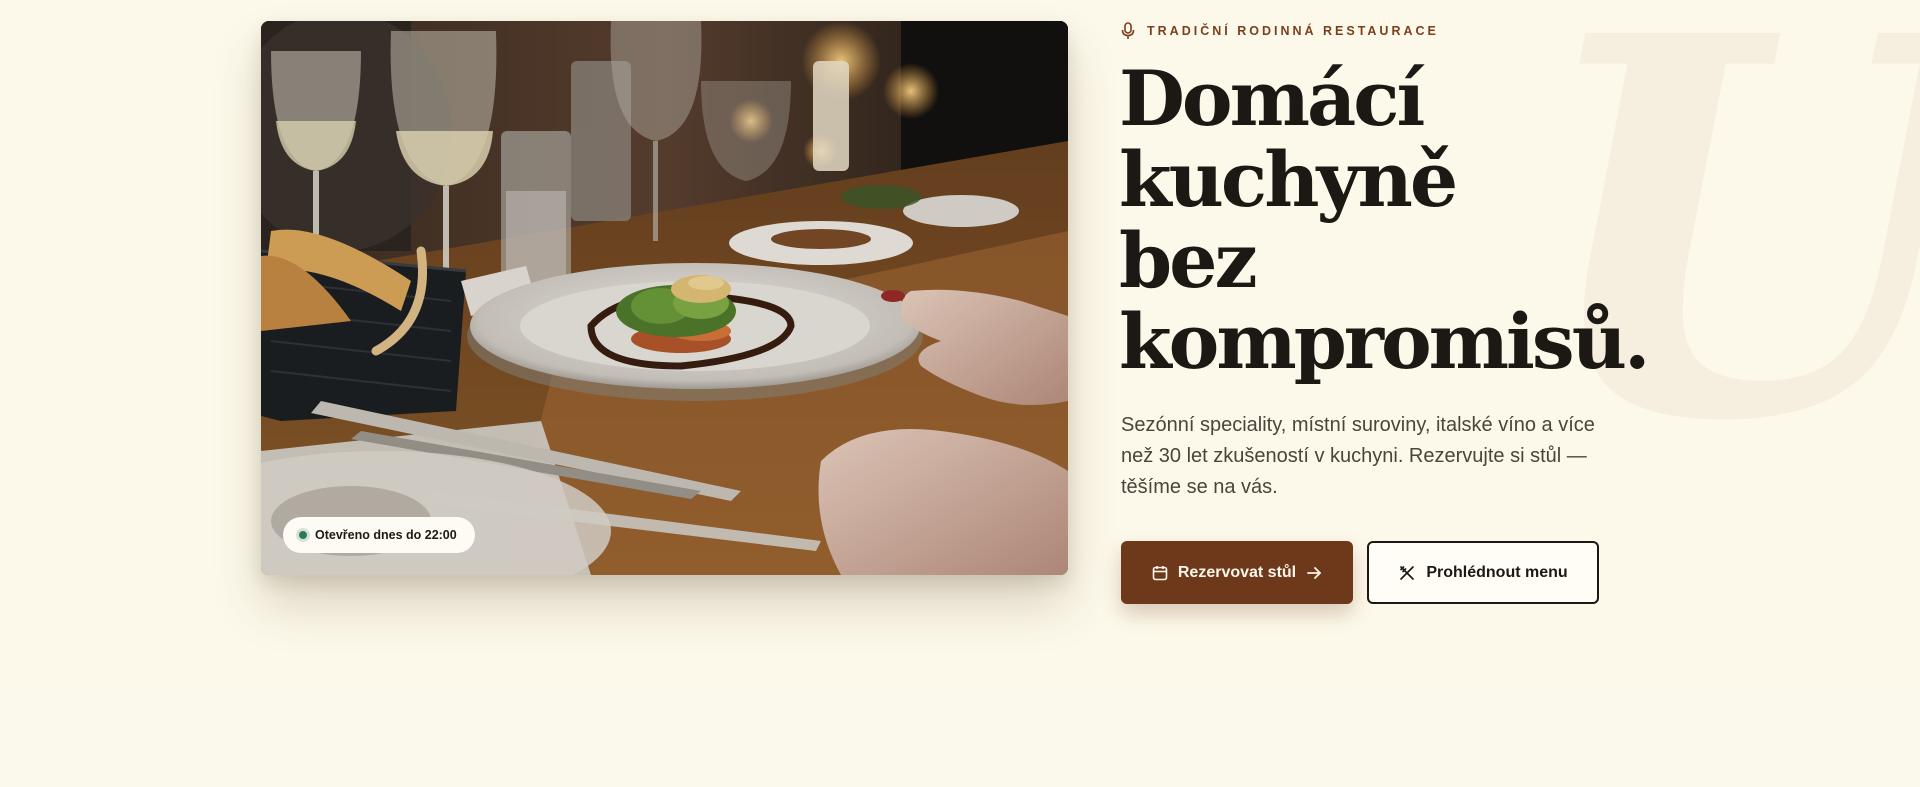 Image resolution: width=1920 pixels, height=787 pixels. I want to click on page-title: Domácí kuchyně bez kompromisů., so click(1384, 220).